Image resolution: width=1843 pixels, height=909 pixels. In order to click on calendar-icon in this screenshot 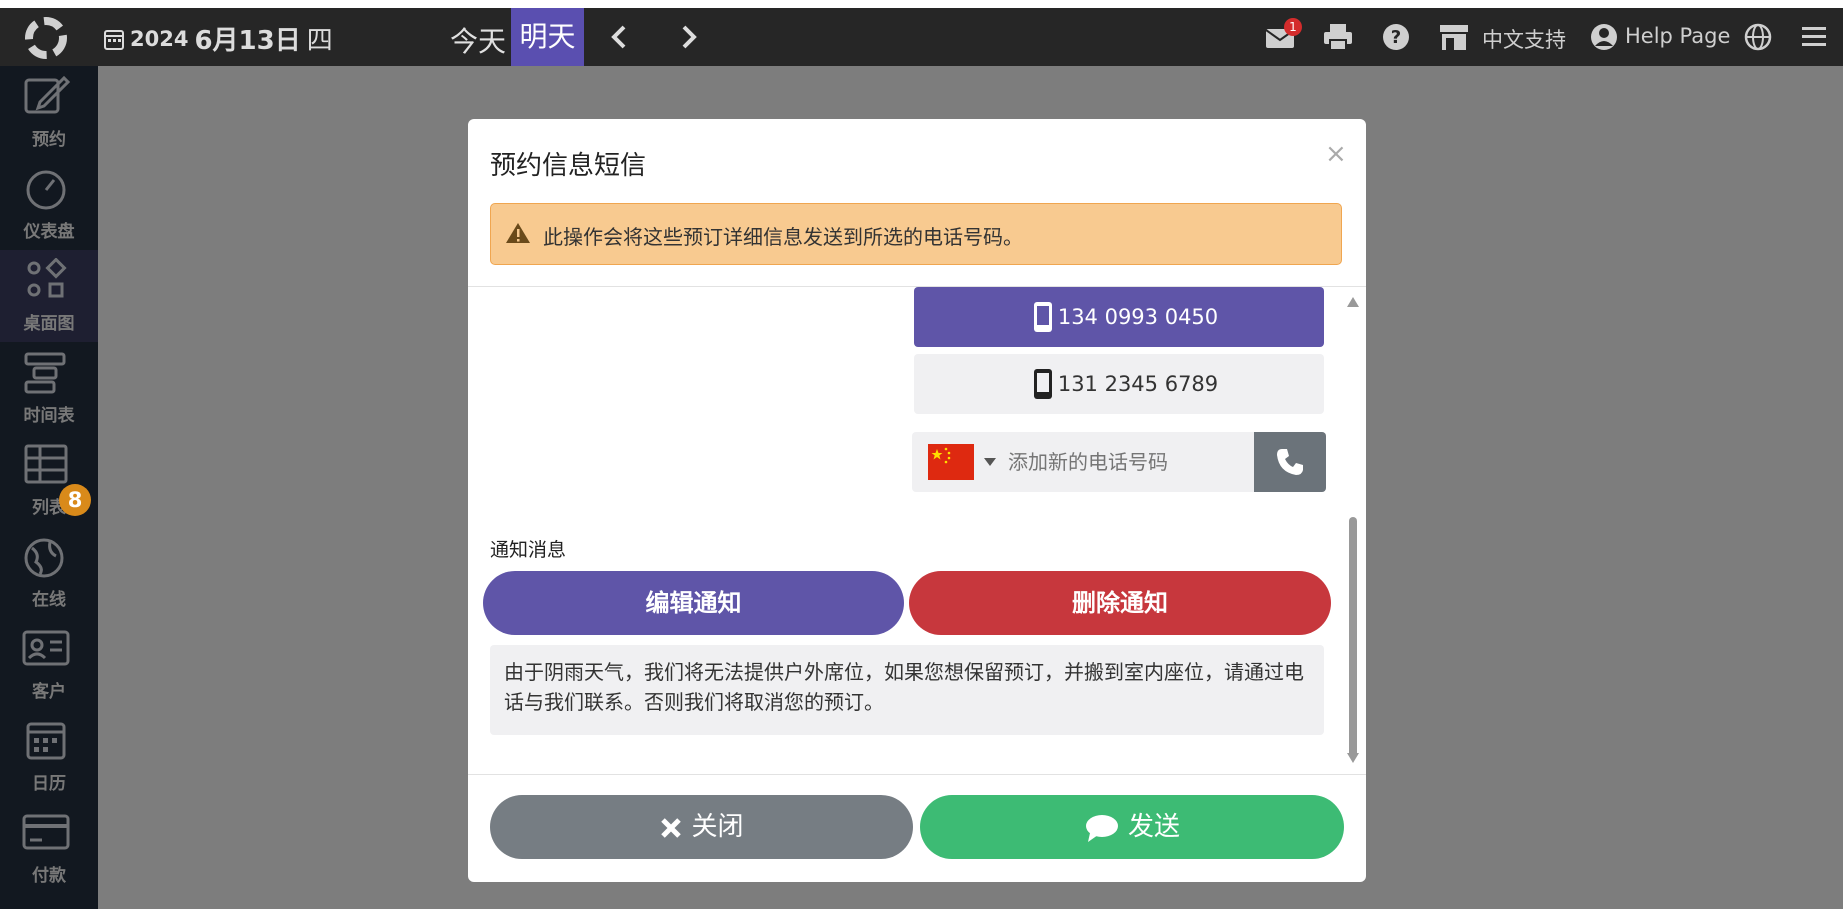, I will do `click(114, 39)`.